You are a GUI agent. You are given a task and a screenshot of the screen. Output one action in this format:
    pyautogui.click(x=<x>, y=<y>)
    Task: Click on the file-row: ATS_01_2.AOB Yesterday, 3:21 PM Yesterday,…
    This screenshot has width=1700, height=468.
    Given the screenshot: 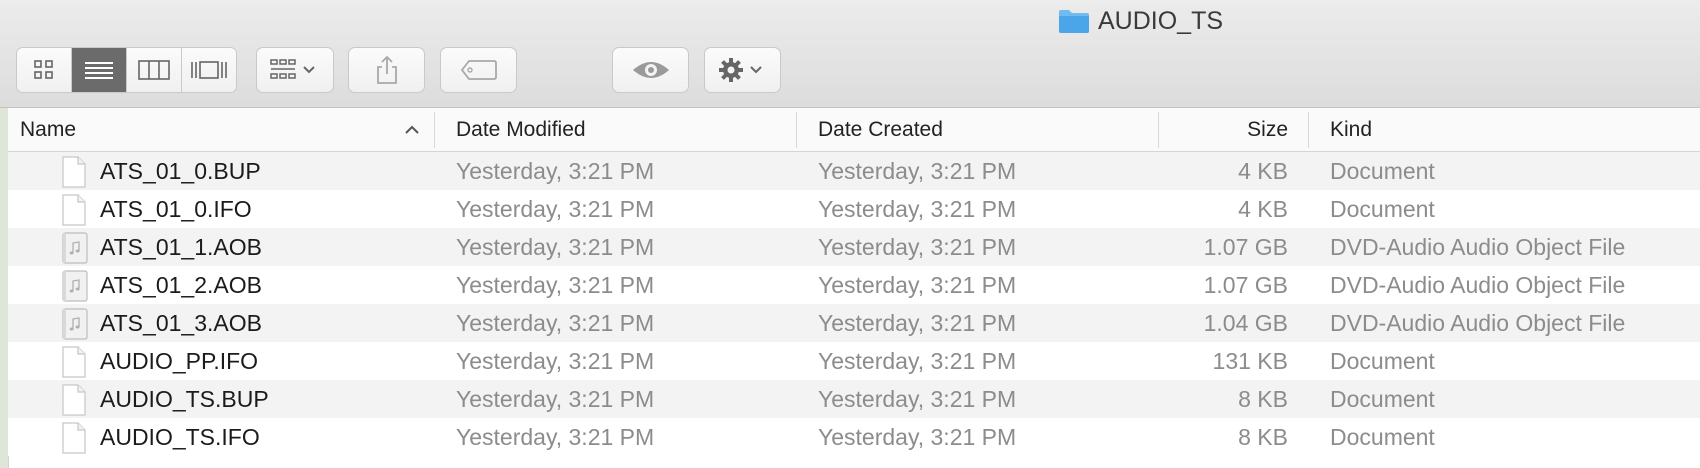 What is the action you would take?
    pyautogui.click(x=854, y=285)
    